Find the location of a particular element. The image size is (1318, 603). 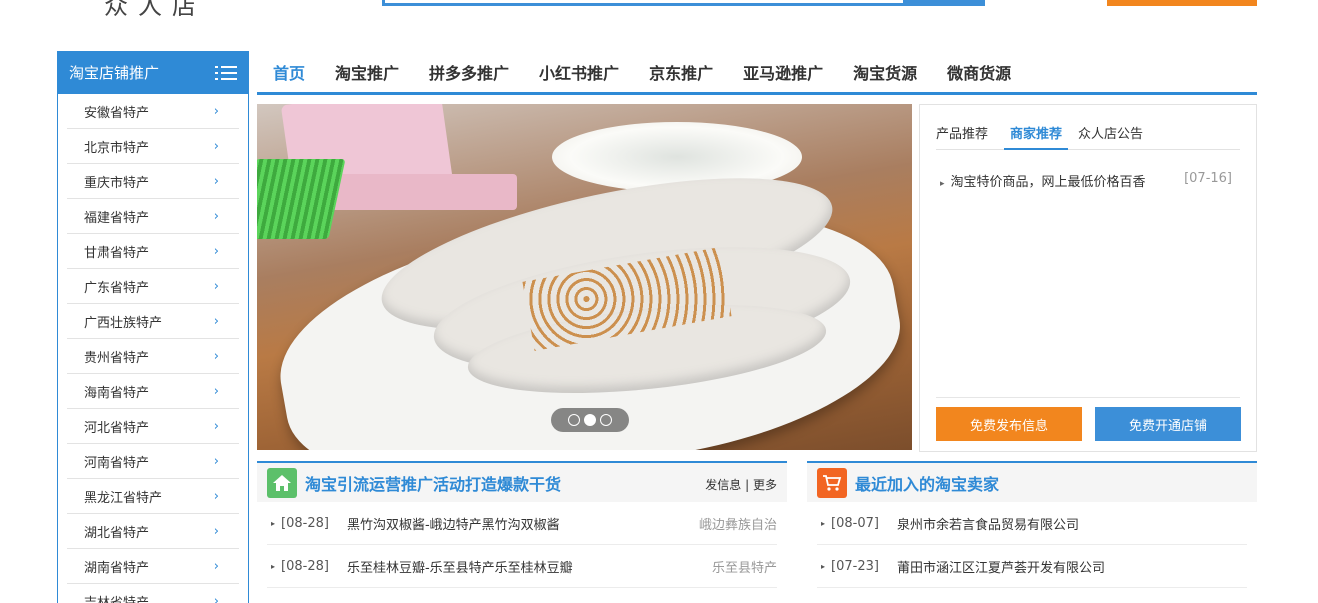

nav-taobao-supply: 淘宝货源 is located at coordinates (885, 72).